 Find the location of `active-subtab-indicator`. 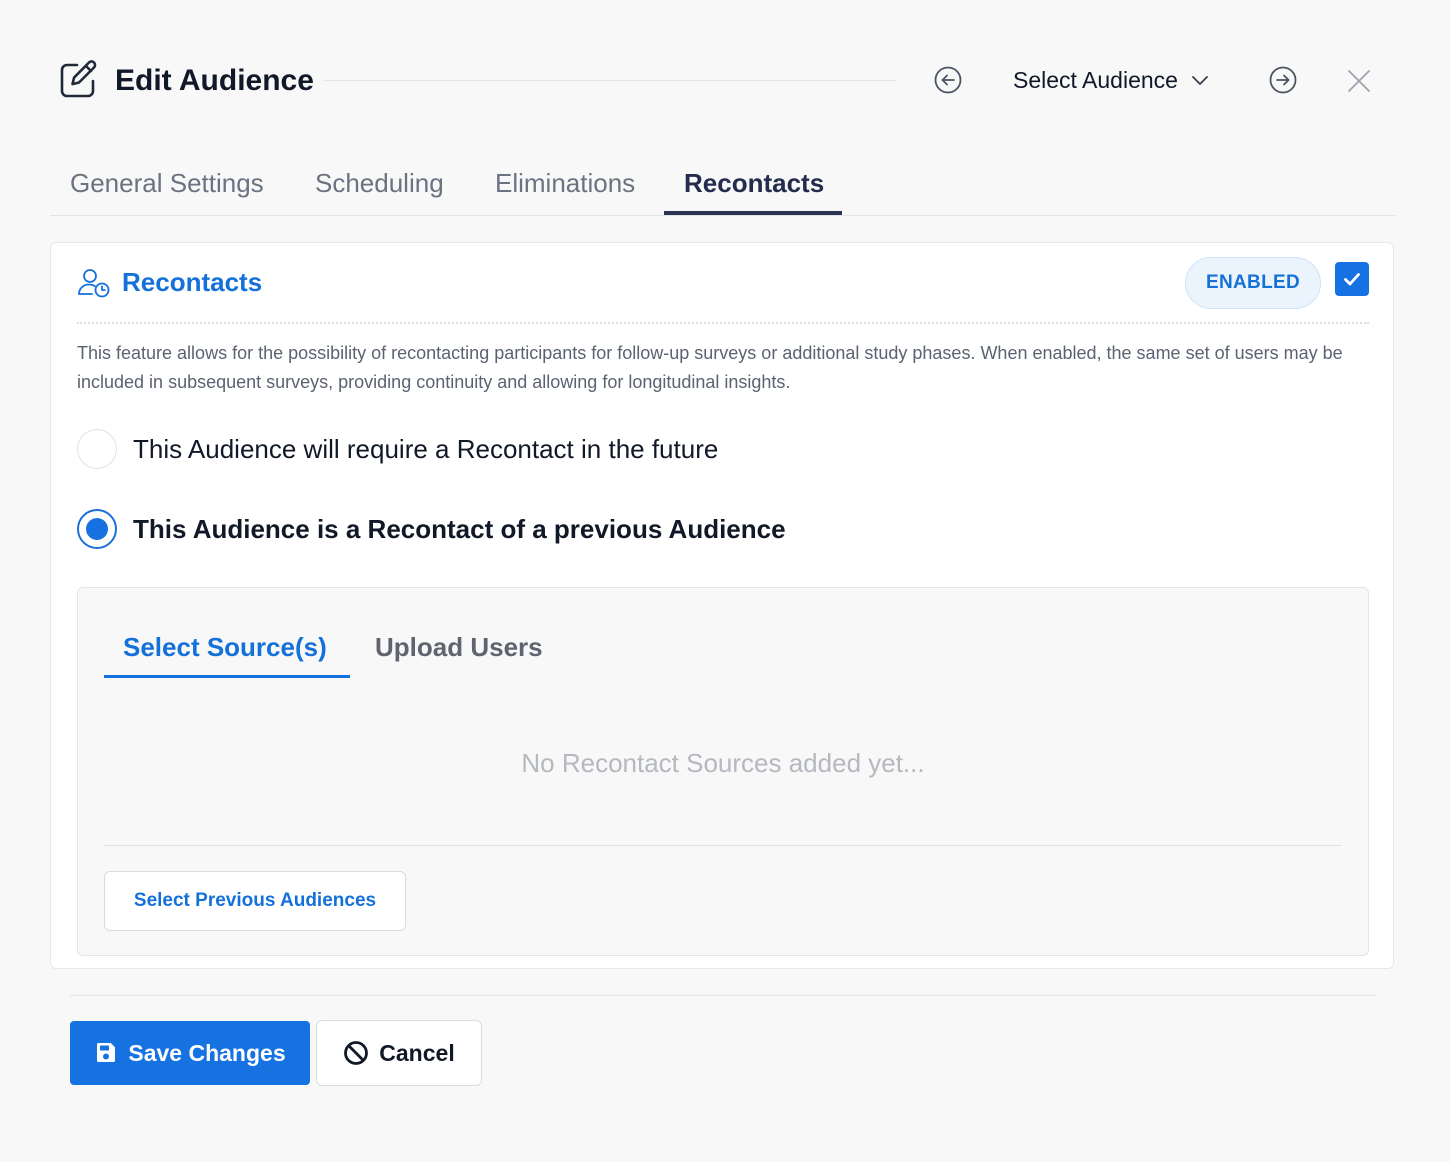

active-subtab-indicator is located at coordinates (227, 676).